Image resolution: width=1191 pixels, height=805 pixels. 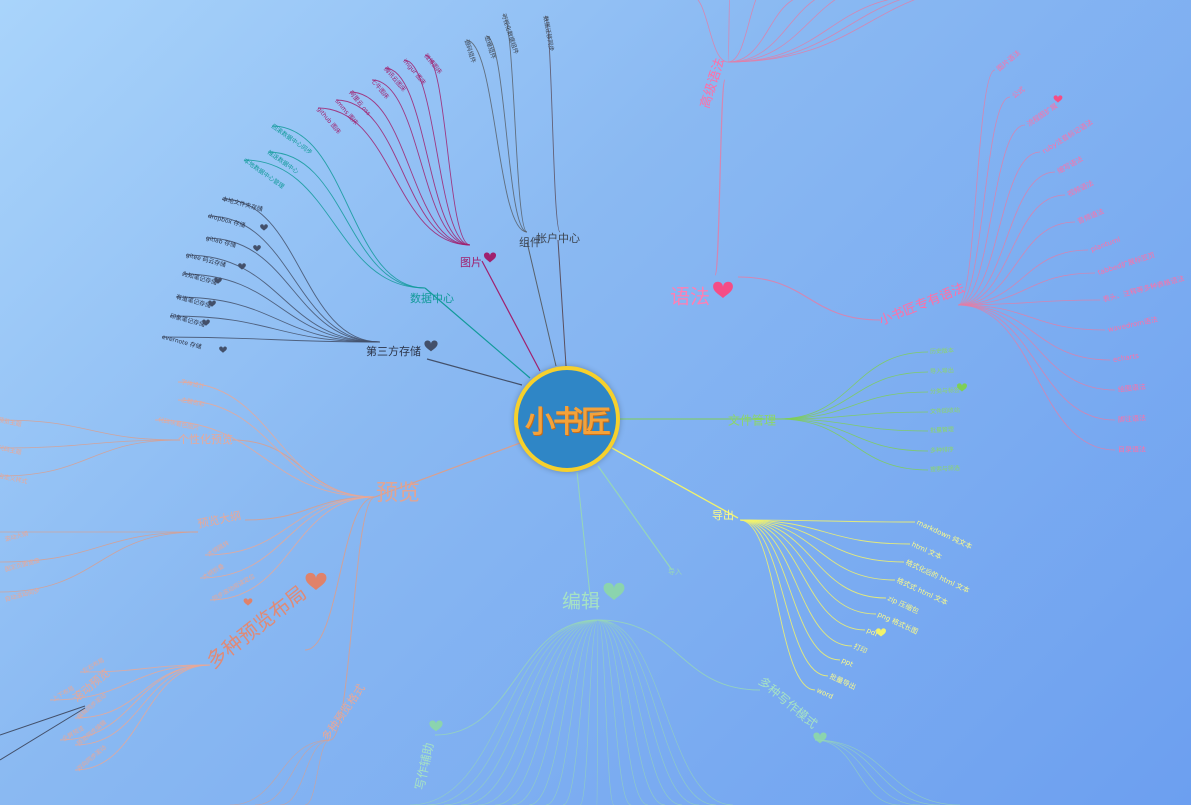 What do you see at coordinates (712, 83) in the screenshot?
I see `node-advanced-syntax: 高级语法` at bounding box center [712, 83].